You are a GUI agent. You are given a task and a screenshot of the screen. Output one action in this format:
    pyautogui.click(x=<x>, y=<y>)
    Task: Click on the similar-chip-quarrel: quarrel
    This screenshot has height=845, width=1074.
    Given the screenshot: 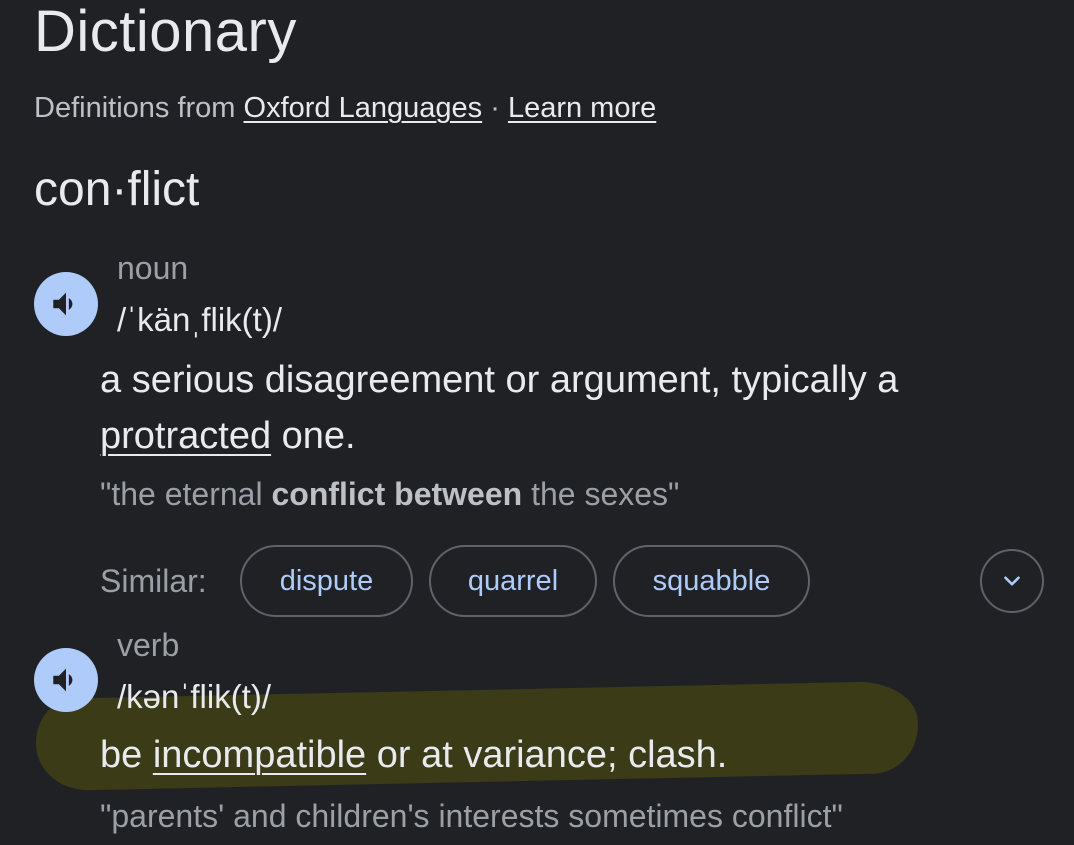 What is the action you would take?
    pyautogui.click(x=513, y=581)
    